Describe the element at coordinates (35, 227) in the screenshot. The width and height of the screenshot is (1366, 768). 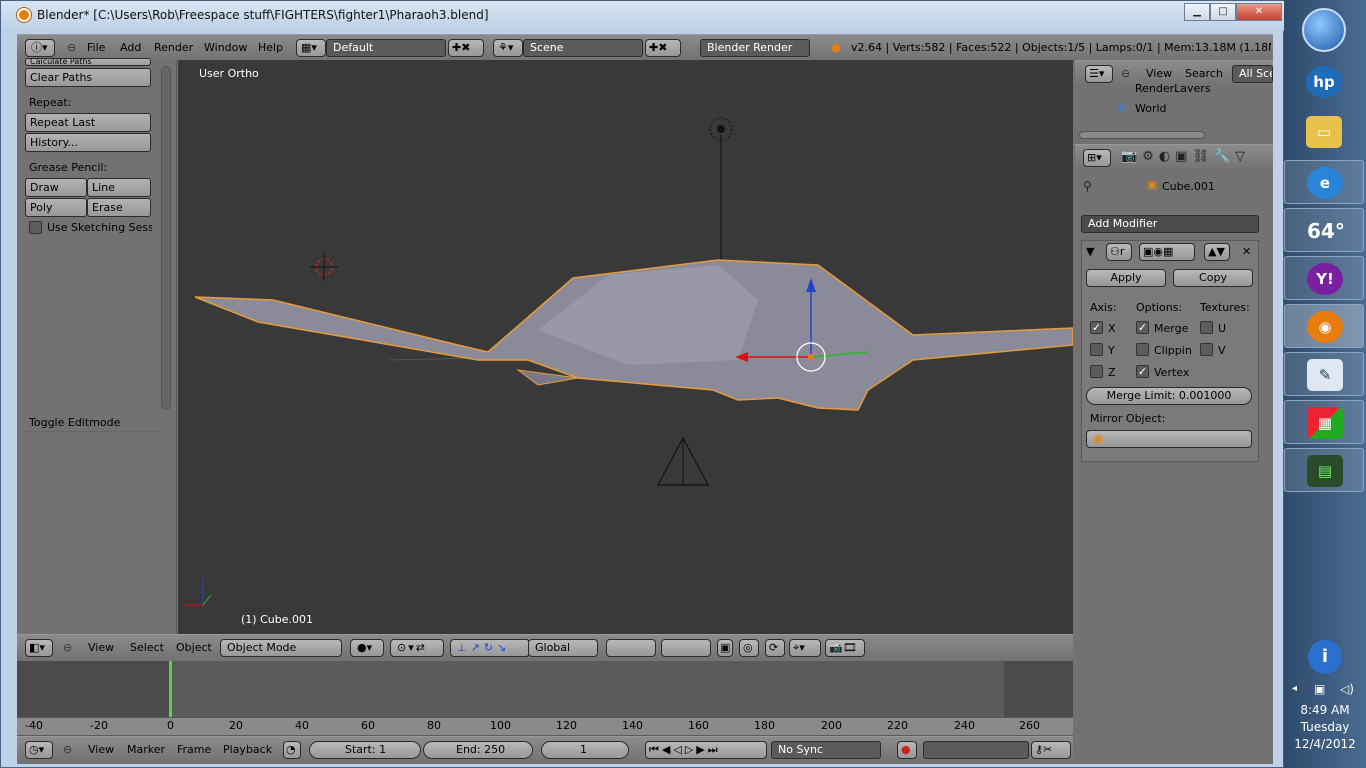
I see `sketching-checkbox` at that location.